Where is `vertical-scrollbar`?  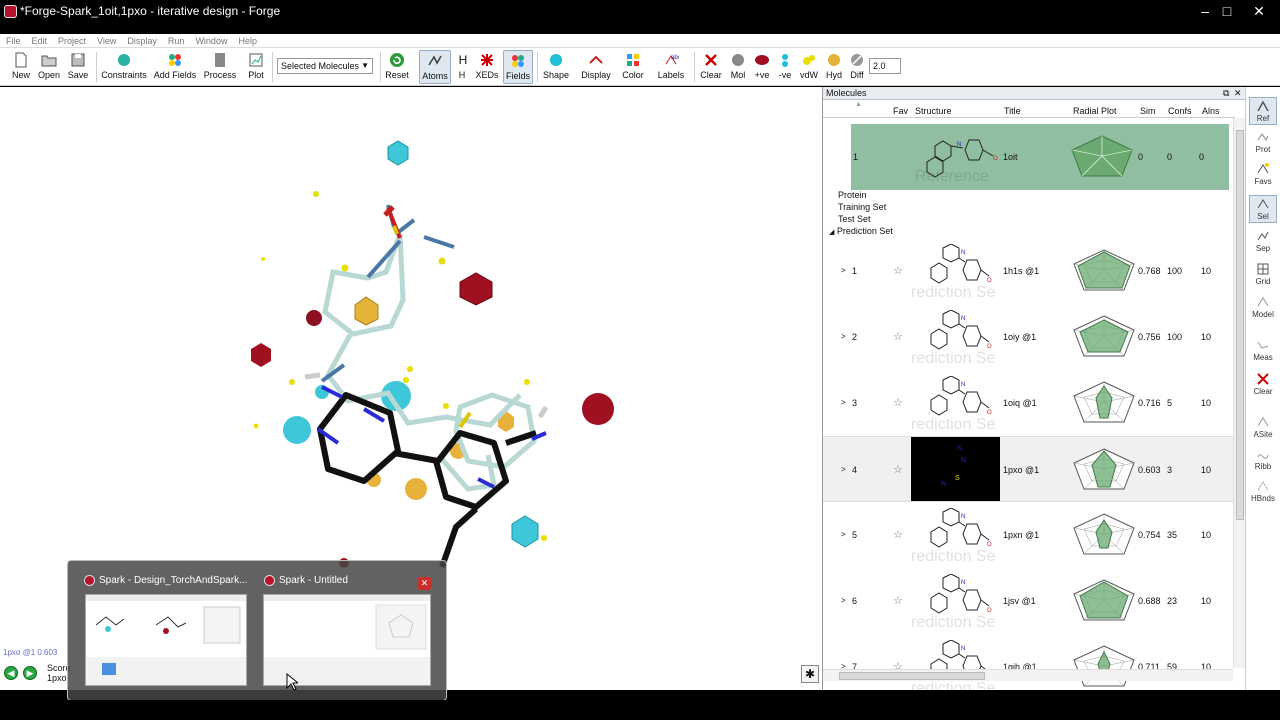
vertical-scrollbar is located at coordinates (1239, 393).